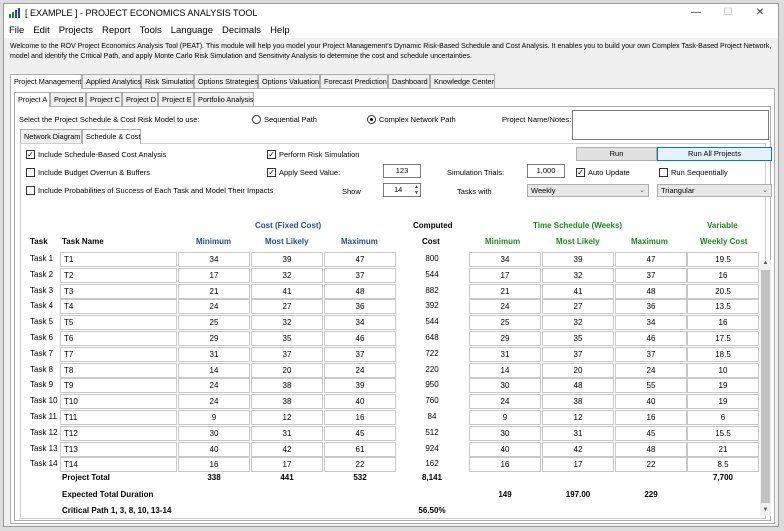 The width and height of the screenshot is (784, 531). I want to click on tmin-cell: 40, so click(505, 449).